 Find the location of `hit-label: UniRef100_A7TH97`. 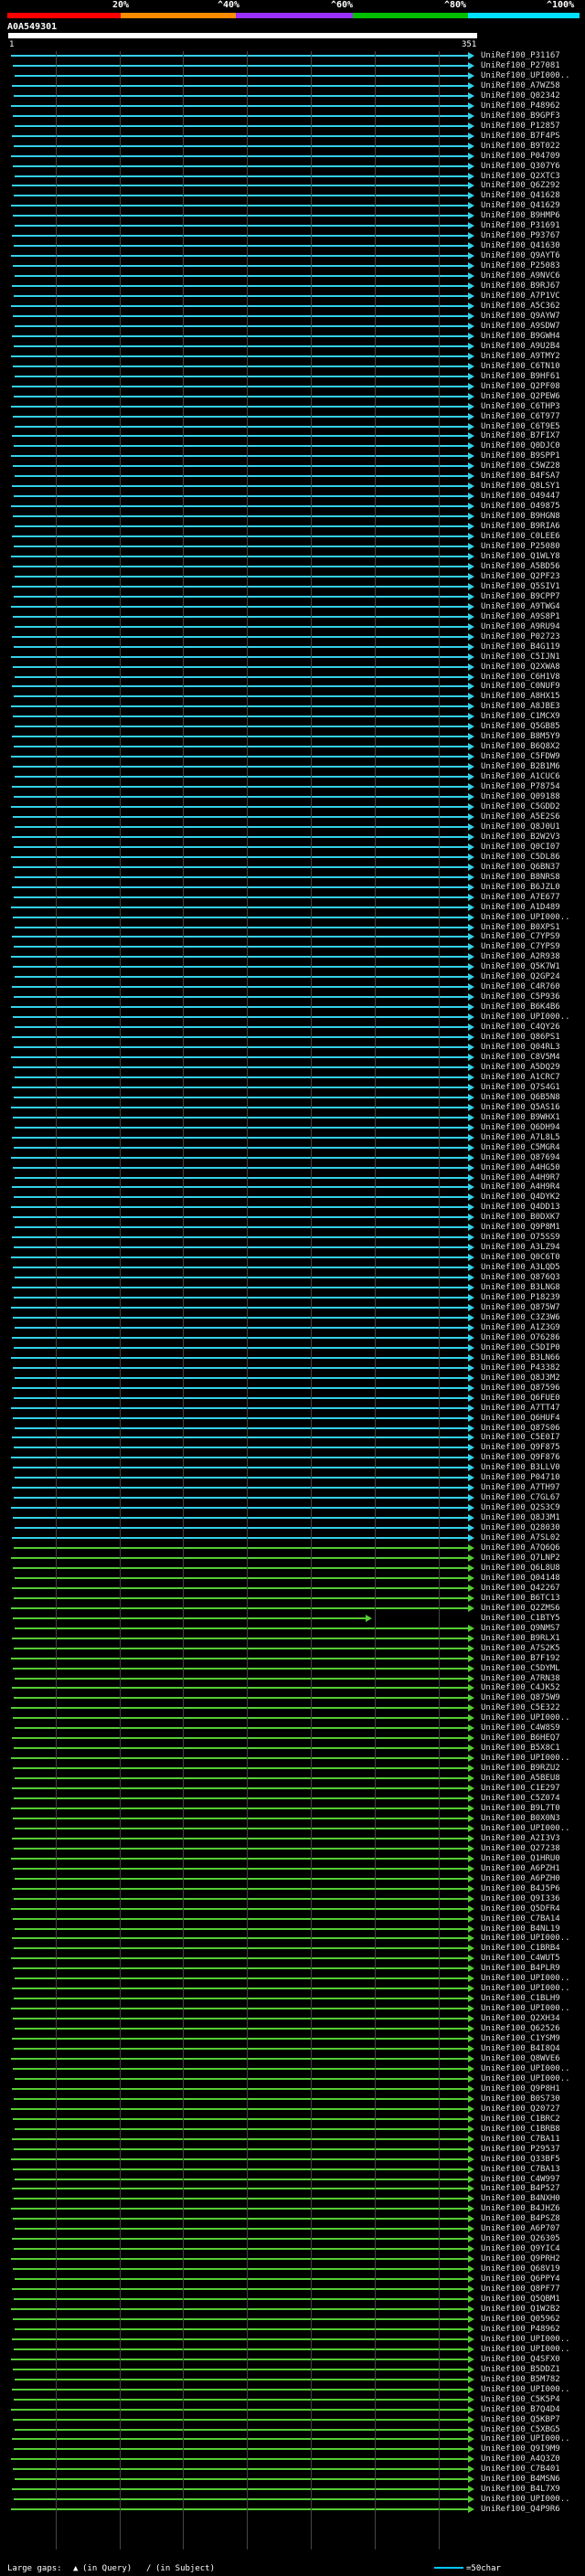

hit-label: UniRef100_A7TH97 is located at coordinates (520, 1488).